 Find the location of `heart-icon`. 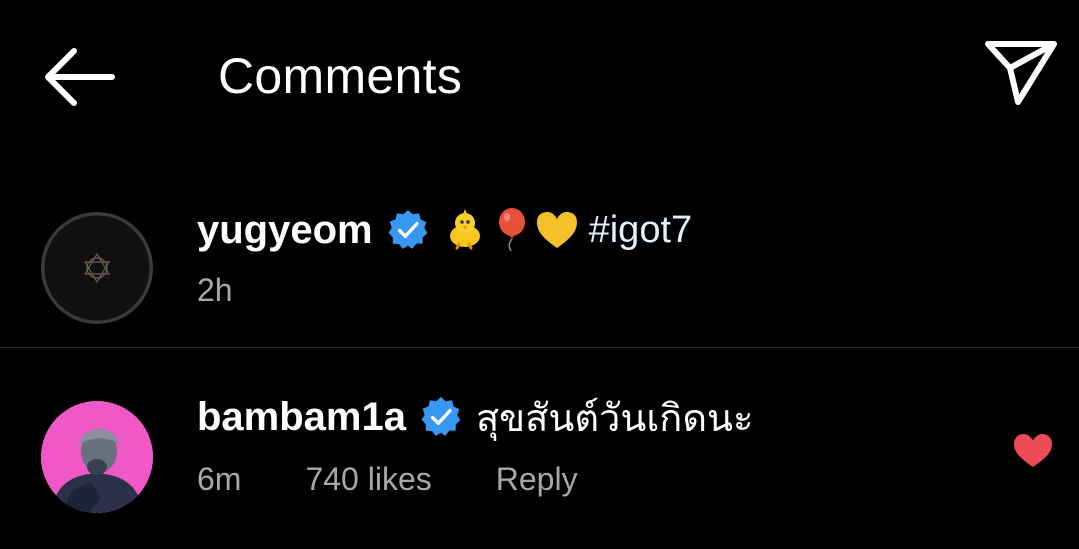

heart-icon is located at coordinates (1033, 451).